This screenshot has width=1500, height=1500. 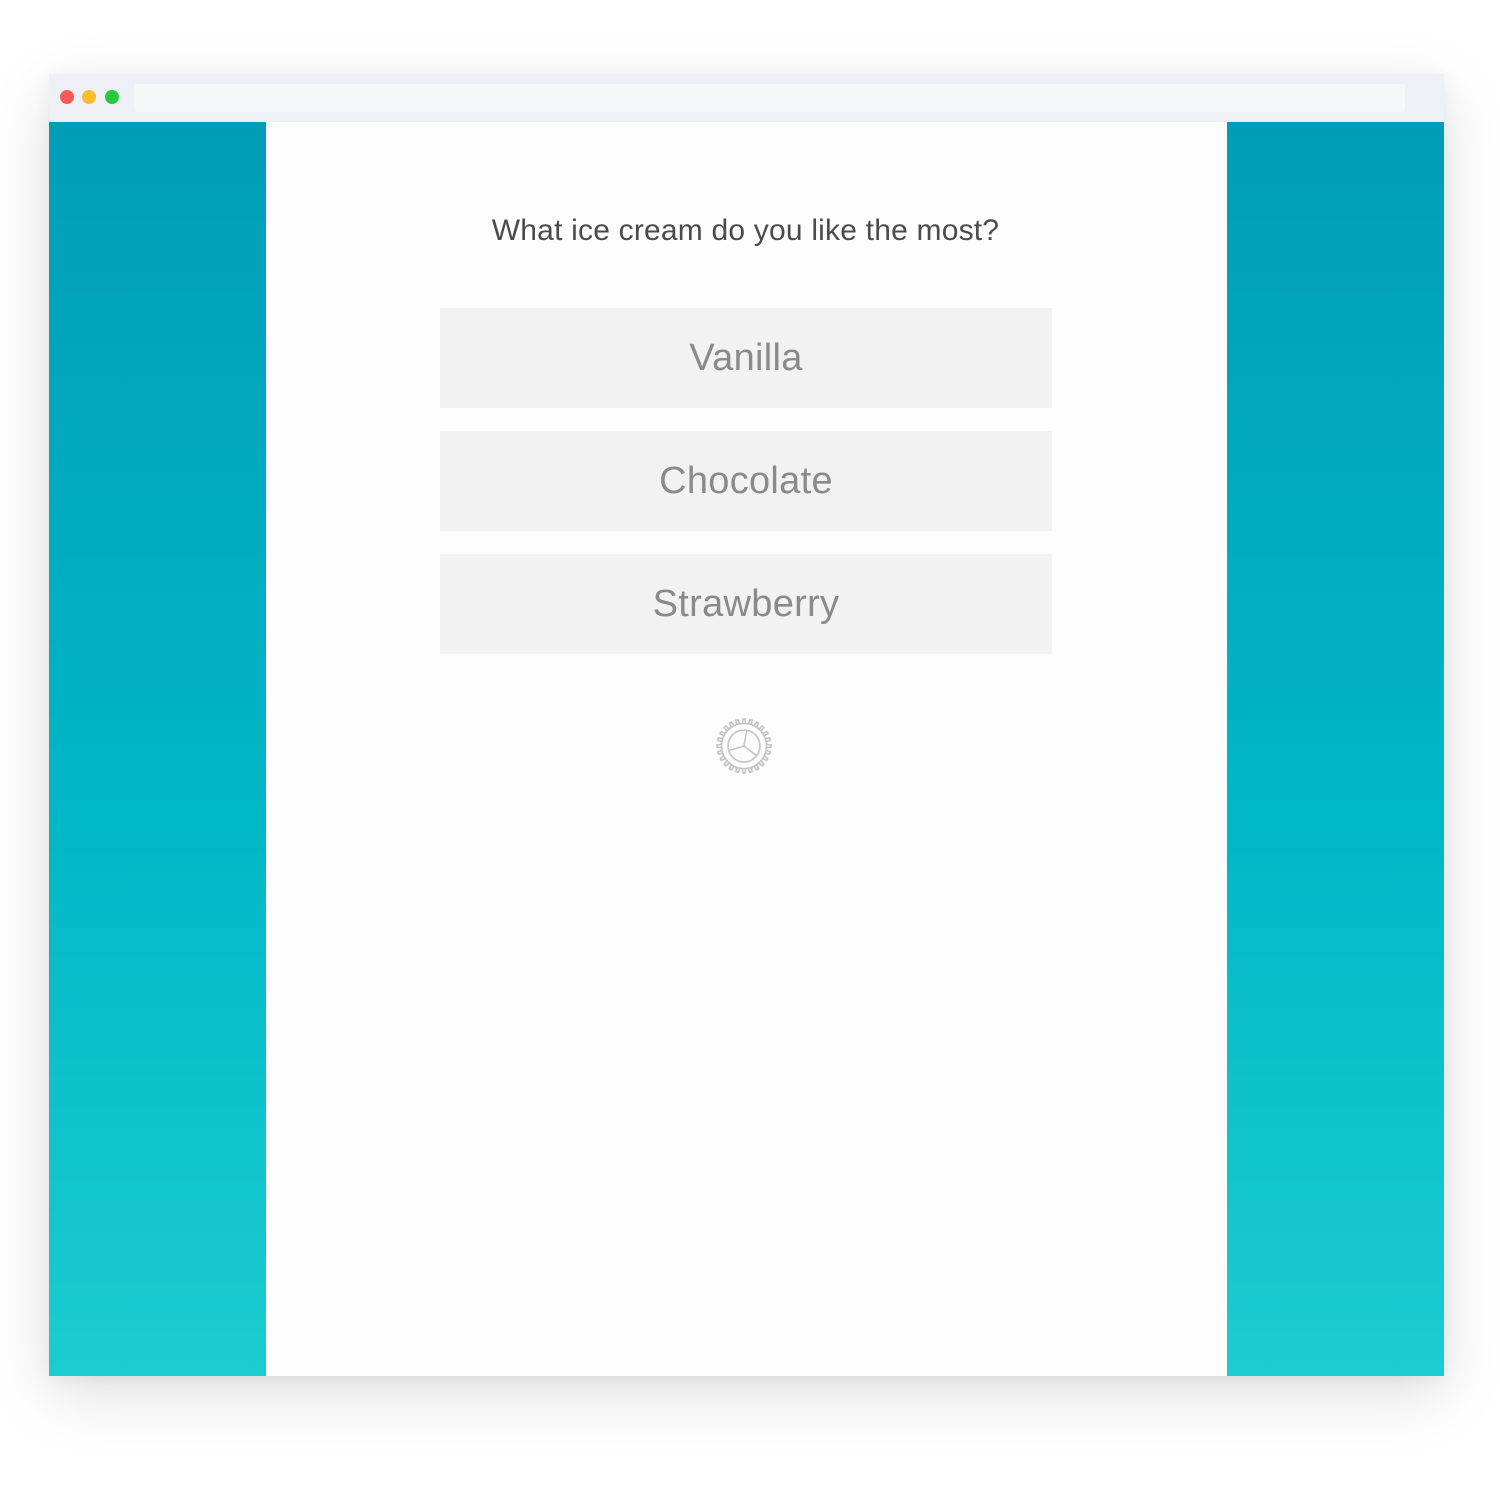 I want to click on option-chocolate-button: Chocolate, so click(x=746, y=481).